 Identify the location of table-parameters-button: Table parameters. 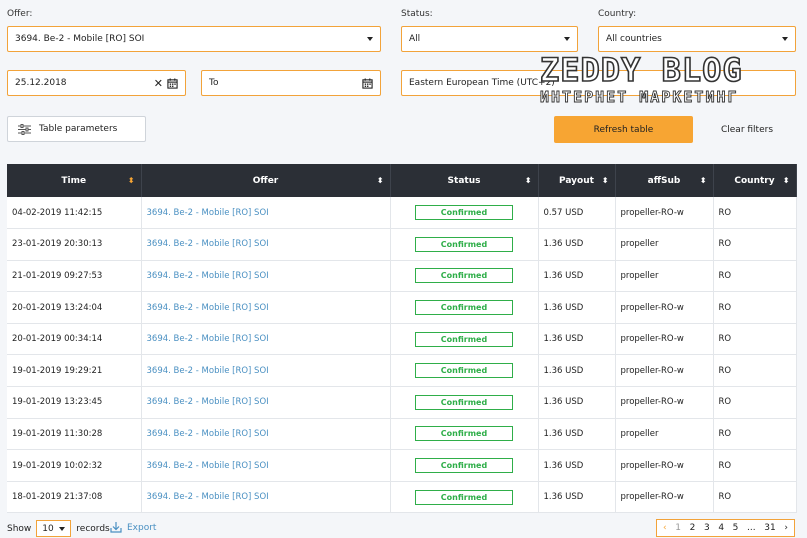
(76, 129).